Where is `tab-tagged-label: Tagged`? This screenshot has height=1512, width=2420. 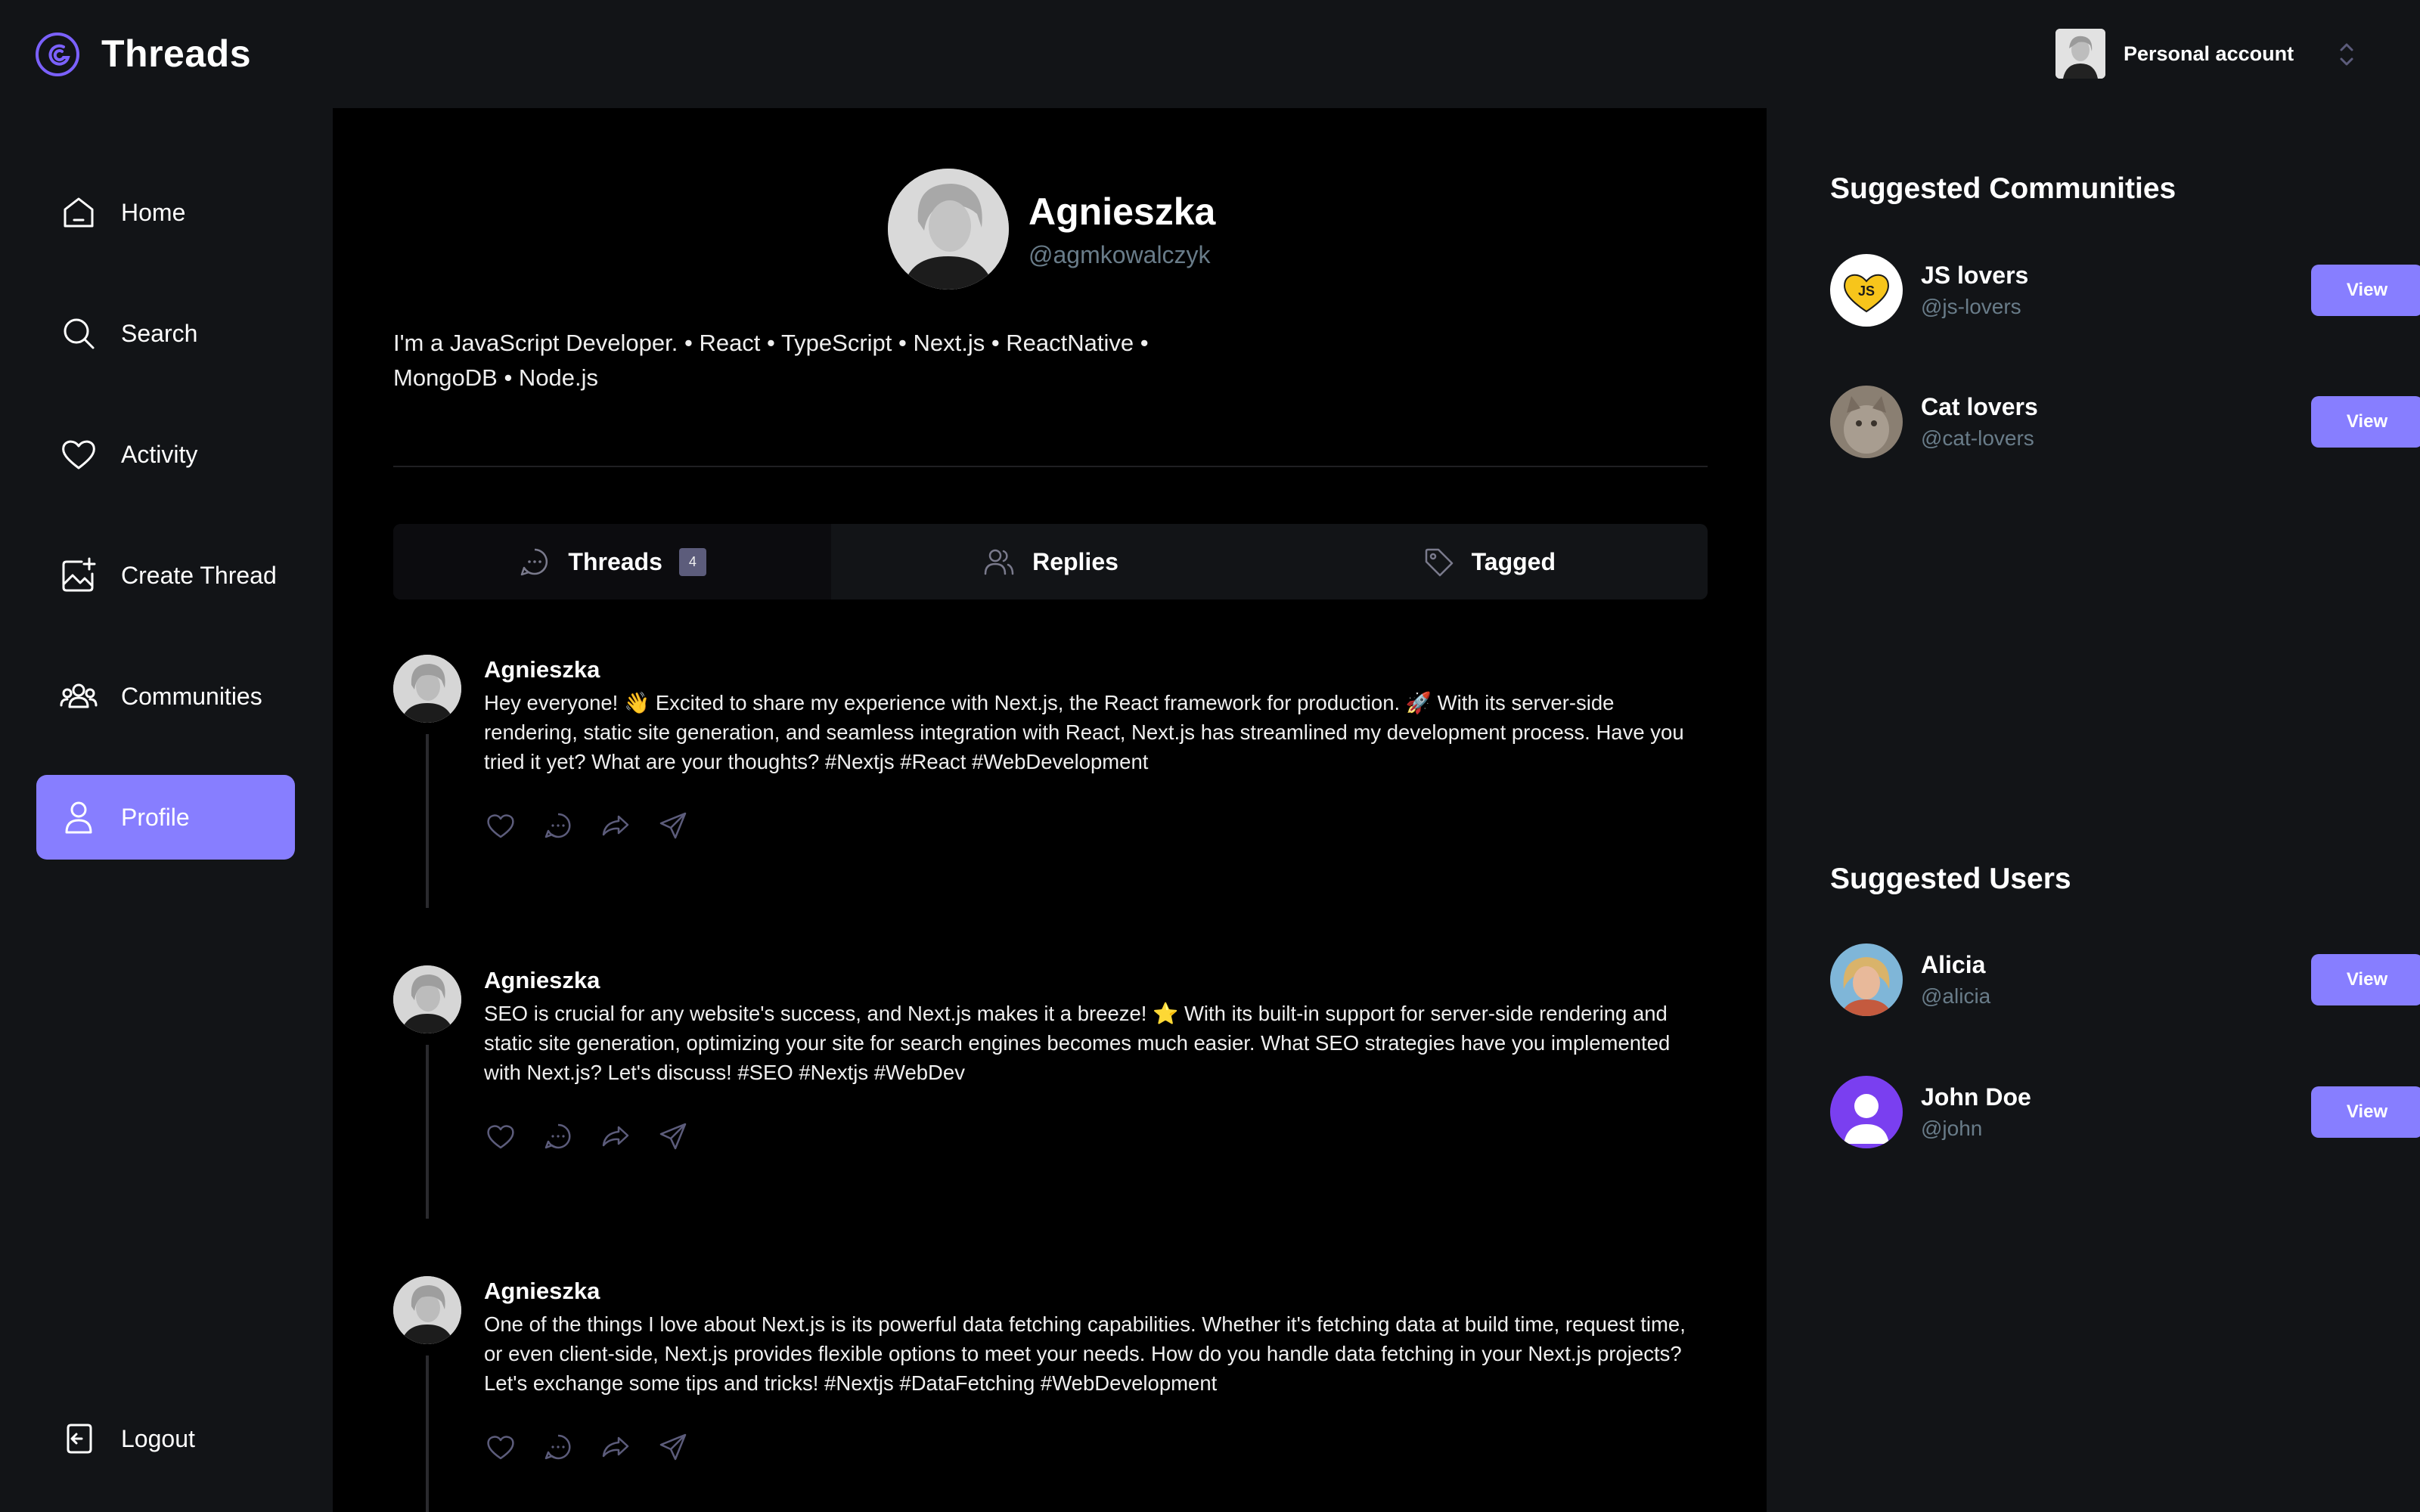 tab-tagged-label: Tagged is located at coordinates (1513, 561).